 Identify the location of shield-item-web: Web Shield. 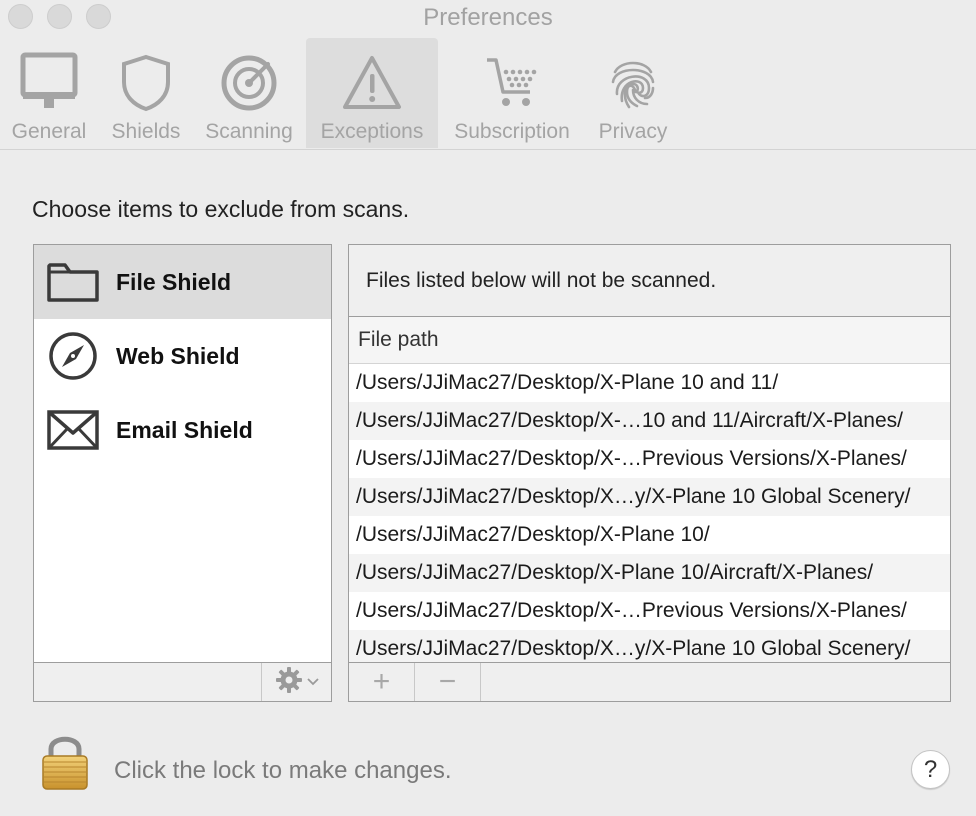
(182, 356).